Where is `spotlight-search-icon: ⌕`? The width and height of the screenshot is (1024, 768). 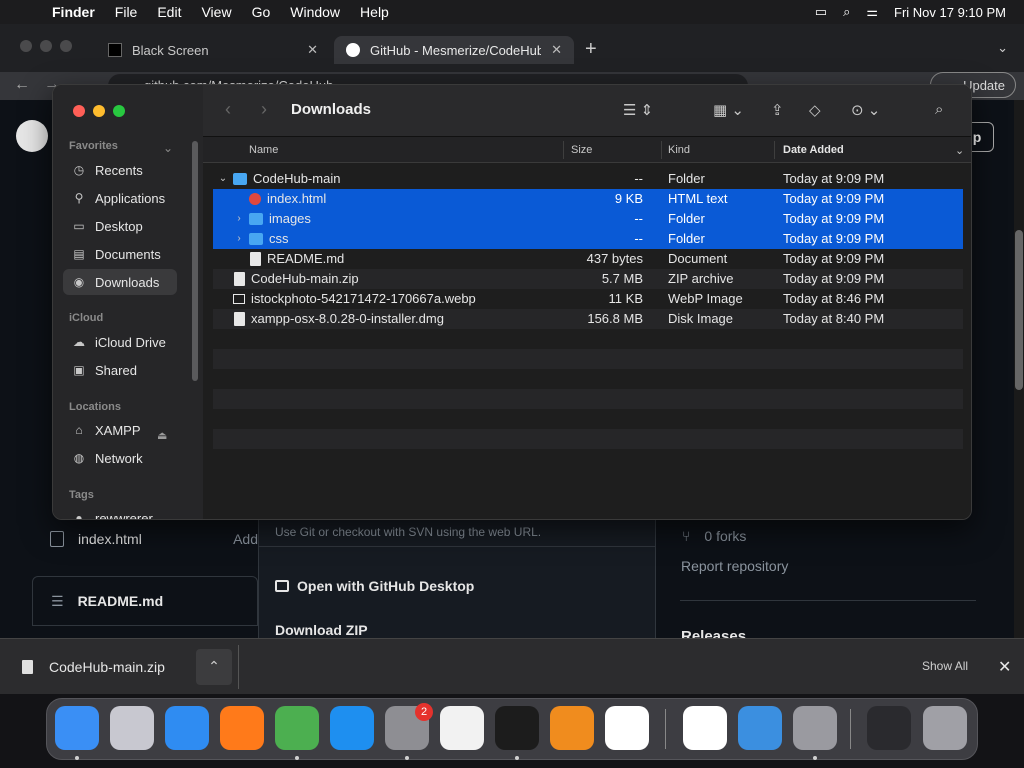
spotlight-search-icon: ⌕ is located at coordinates (846, 12).